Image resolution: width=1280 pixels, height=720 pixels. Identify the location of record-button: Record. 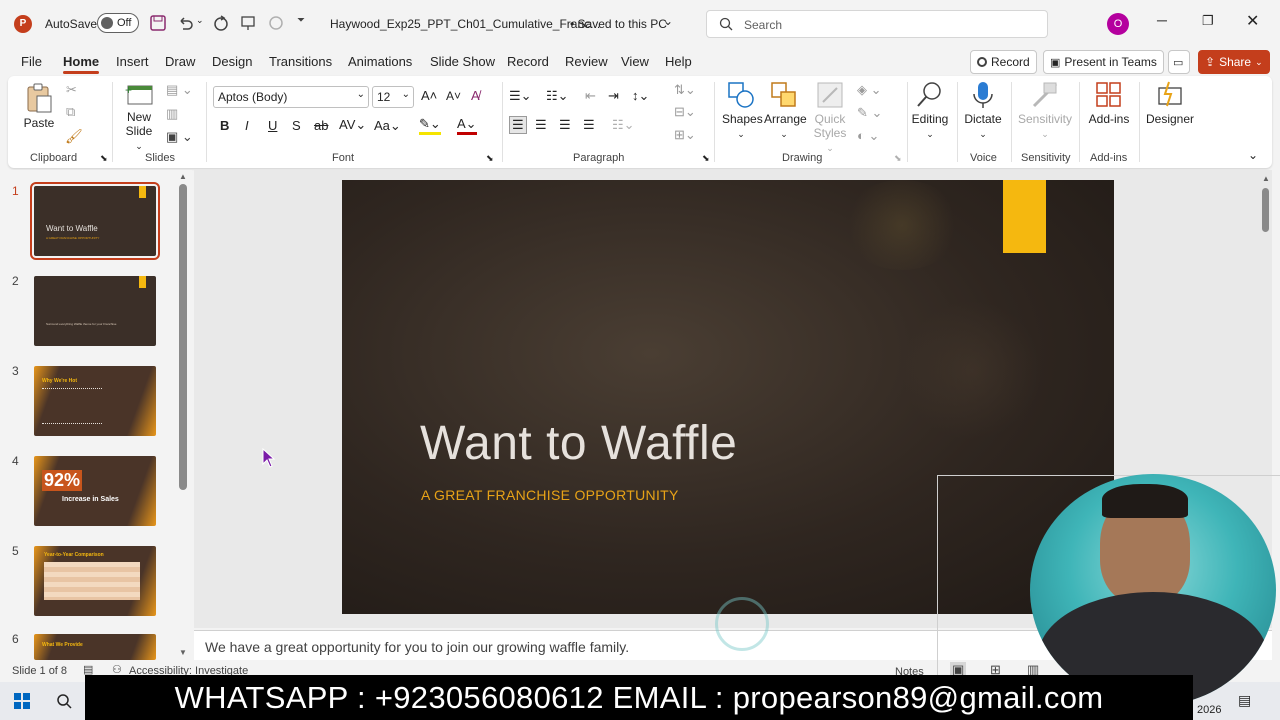
(1003, 62).